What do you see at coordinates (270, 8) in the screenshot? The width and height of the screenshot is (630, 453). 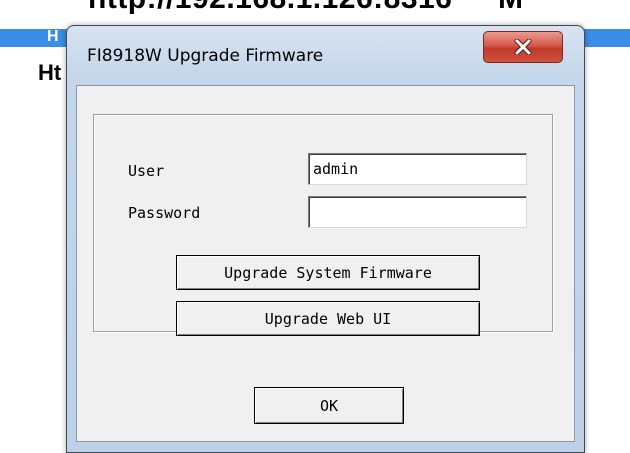 I see `background-url-text: http://192.168.1.126:8316` at bounding box center [270, 8].